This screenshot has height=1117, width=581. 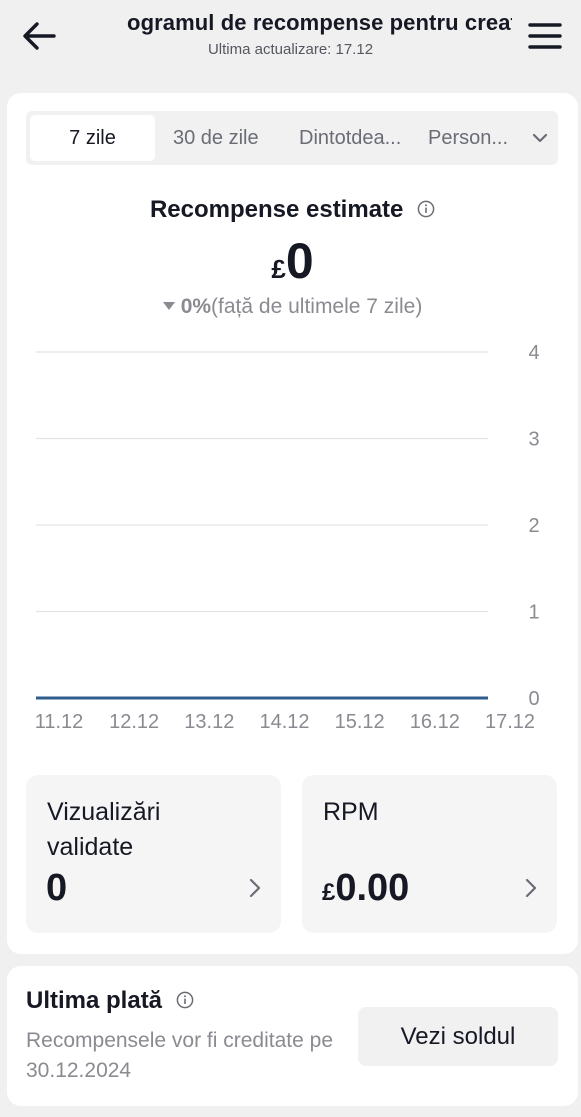 What do you see at coordinates (533, 613) in the screenshot?
I see `y-tick-label: 1` at bounding box center [533, 613].